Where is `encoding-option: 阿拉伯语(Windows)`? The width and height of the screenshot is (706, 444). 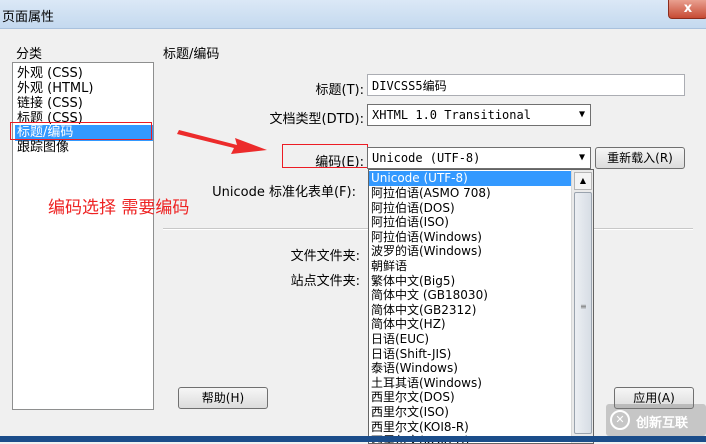
encoding-option: 阿拉伯语(Windows) is located at coordinates (426, 237).